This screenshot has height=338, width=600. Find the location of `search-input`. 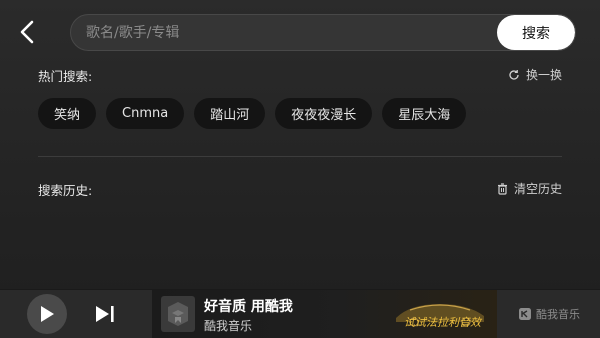

search-input is located at coordinates (285, 32).